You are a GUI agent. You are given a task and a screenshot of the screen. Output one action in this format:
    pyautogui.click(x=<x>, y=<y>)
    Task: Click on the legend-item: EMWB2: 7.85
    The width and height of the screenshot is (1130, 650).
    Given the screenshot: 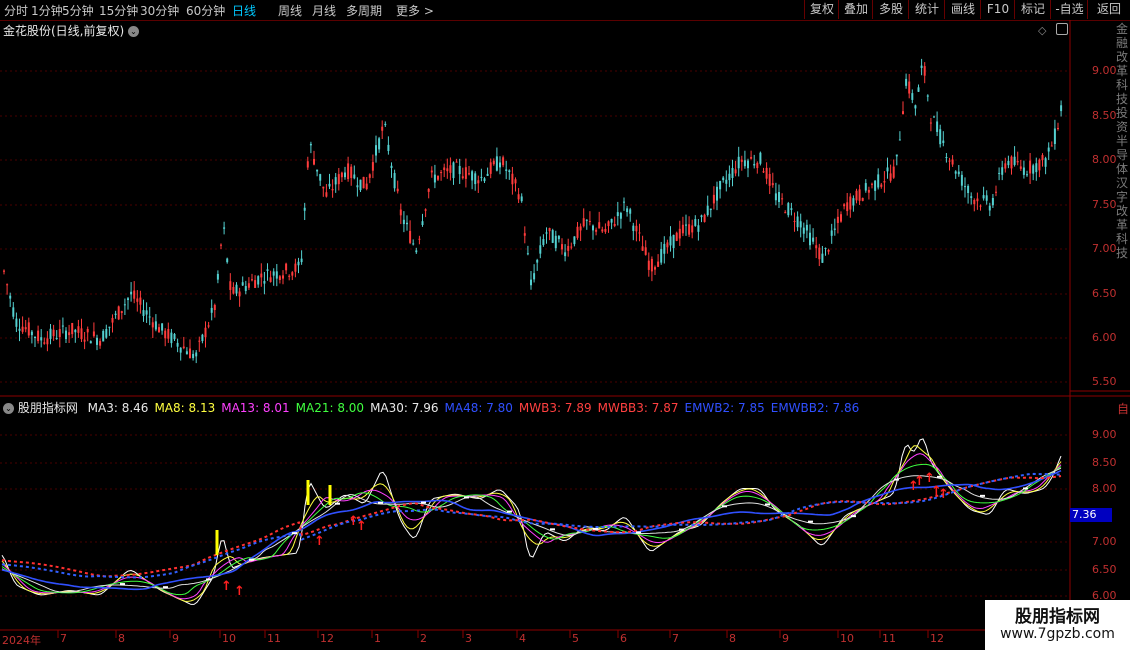 What is the action you would take?
    pyautogui.click(x=724, y=408)
    